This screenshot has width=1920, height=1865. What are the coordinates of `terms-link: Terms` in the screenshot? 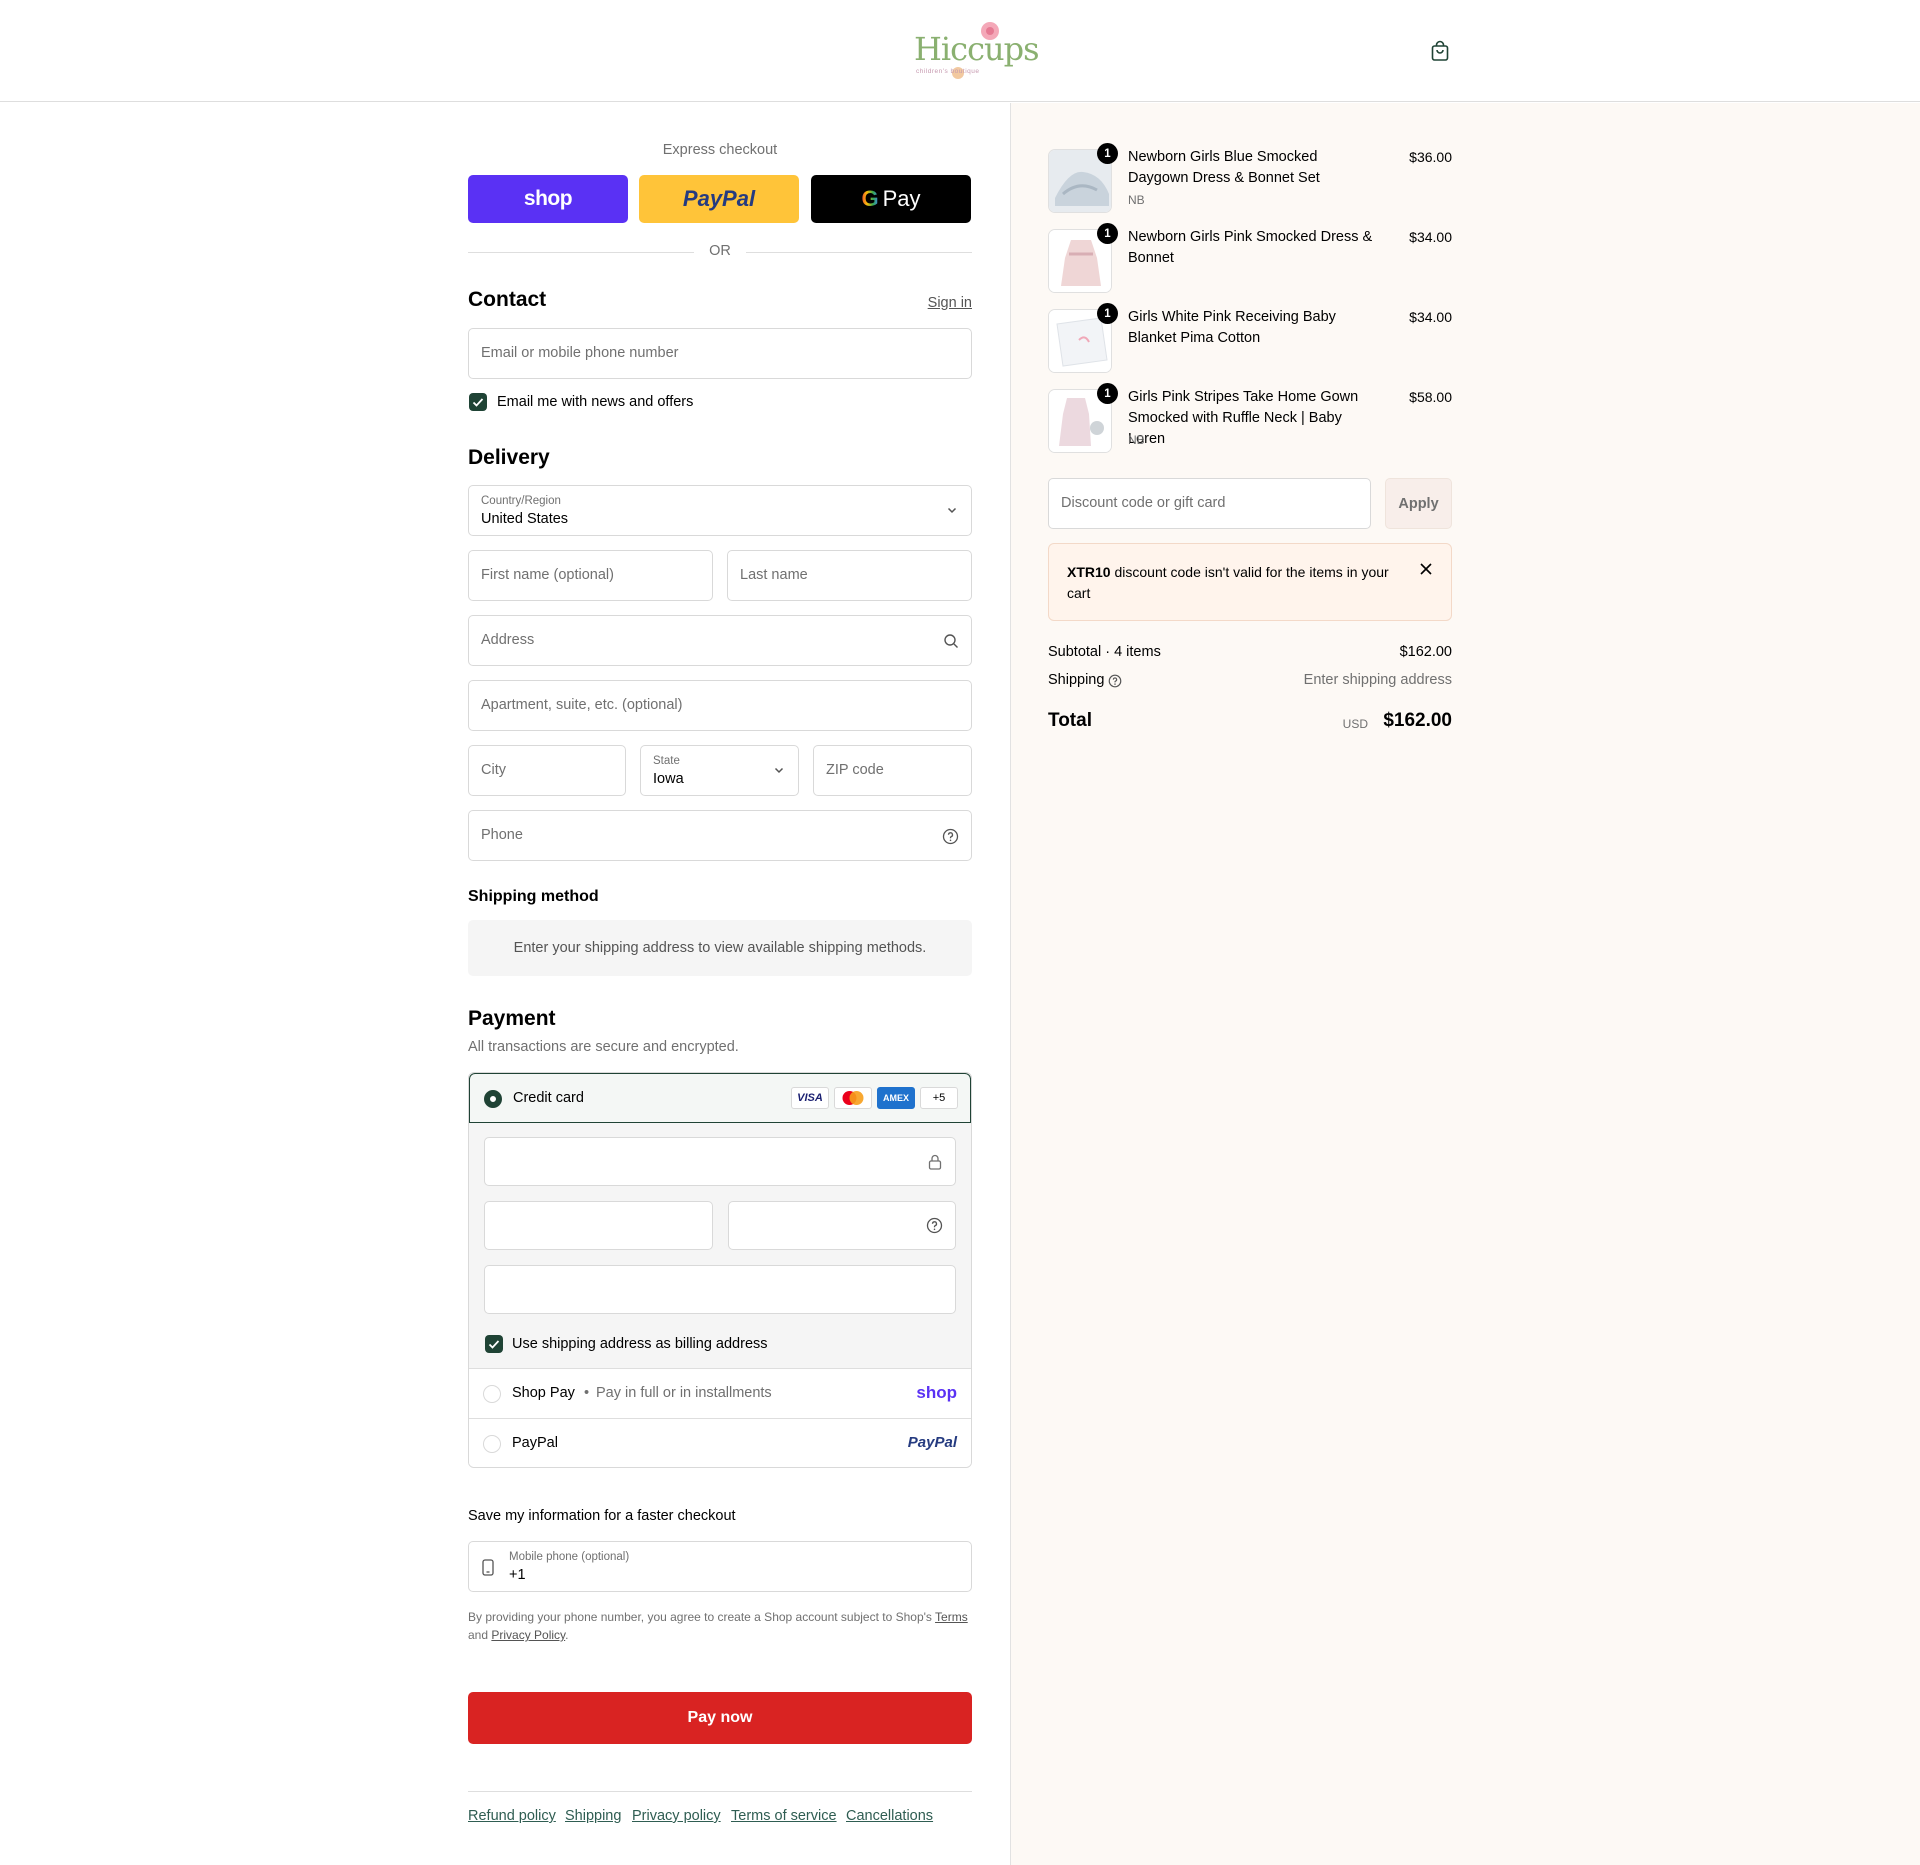 It's located at (951, 1617).